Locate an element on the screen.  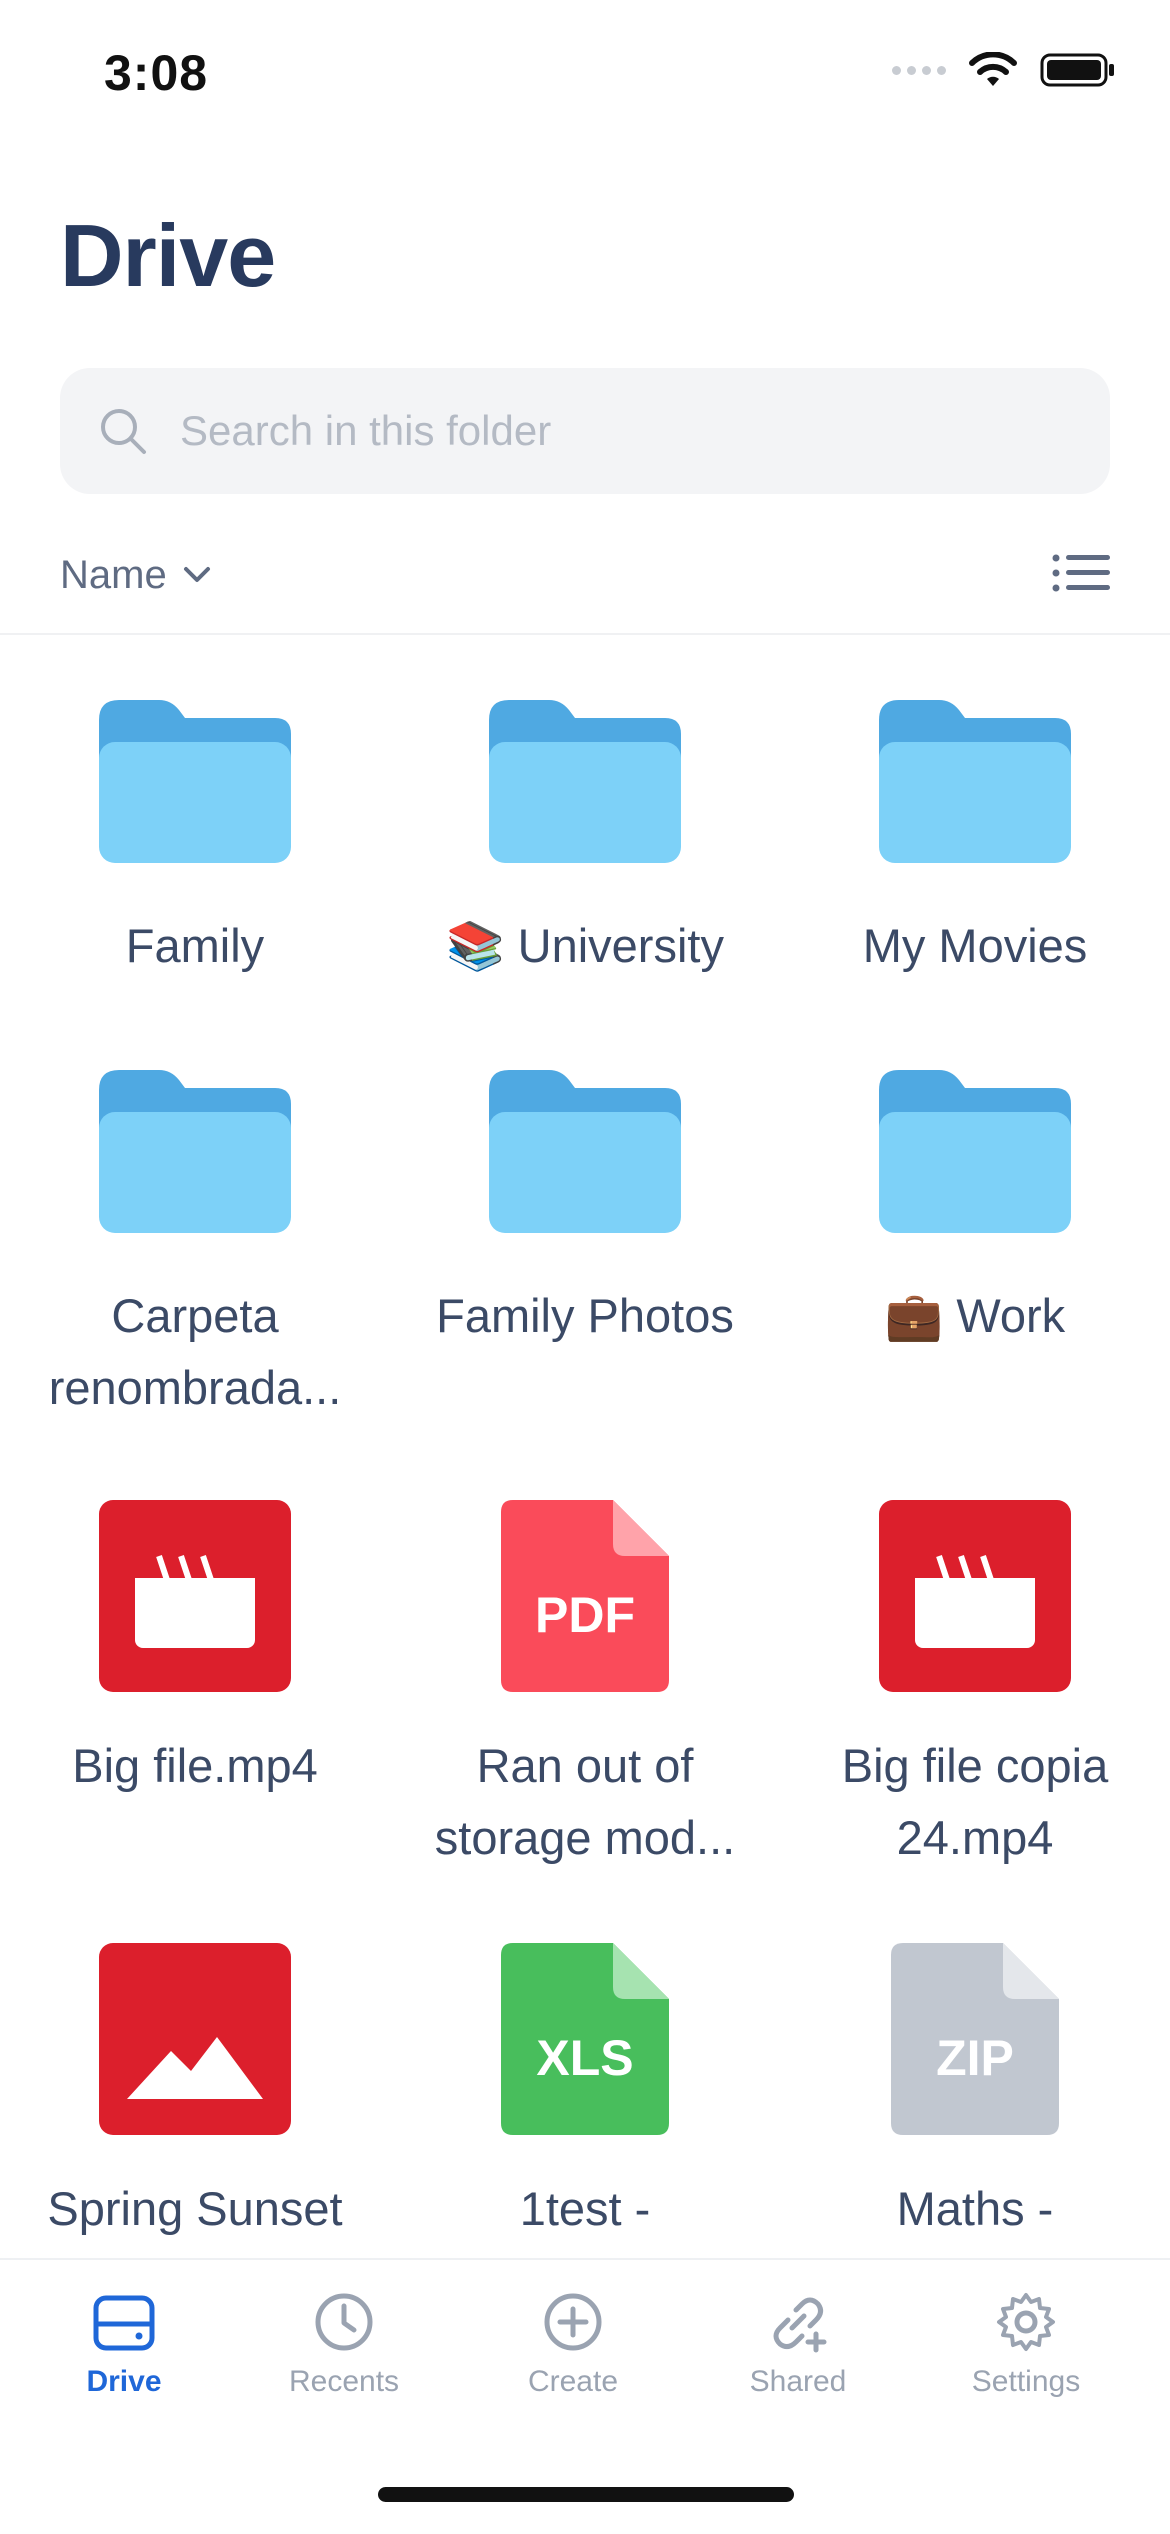
xls-file-icon: XLS is located at coordinates (585, 2039).